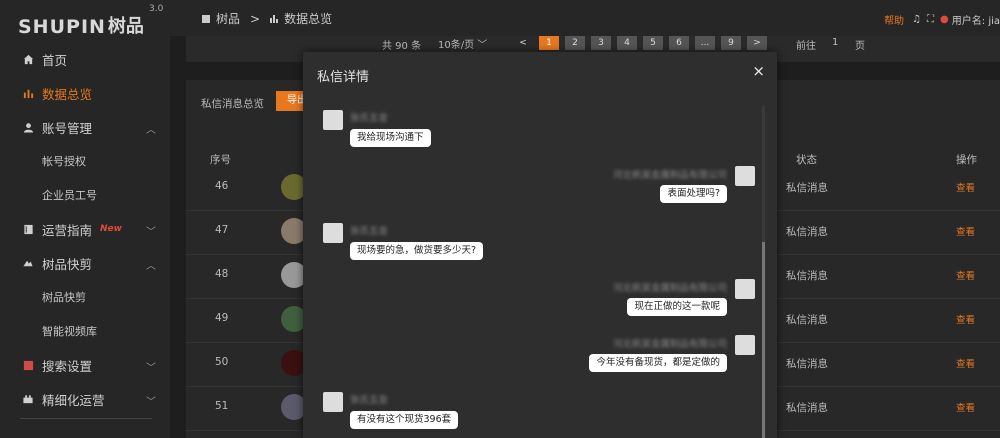 The width and height of the screenshot is (1000, 438). I want to click on sidebar-subitem-employee-accounts: 企业员工号, so click(85, 195).